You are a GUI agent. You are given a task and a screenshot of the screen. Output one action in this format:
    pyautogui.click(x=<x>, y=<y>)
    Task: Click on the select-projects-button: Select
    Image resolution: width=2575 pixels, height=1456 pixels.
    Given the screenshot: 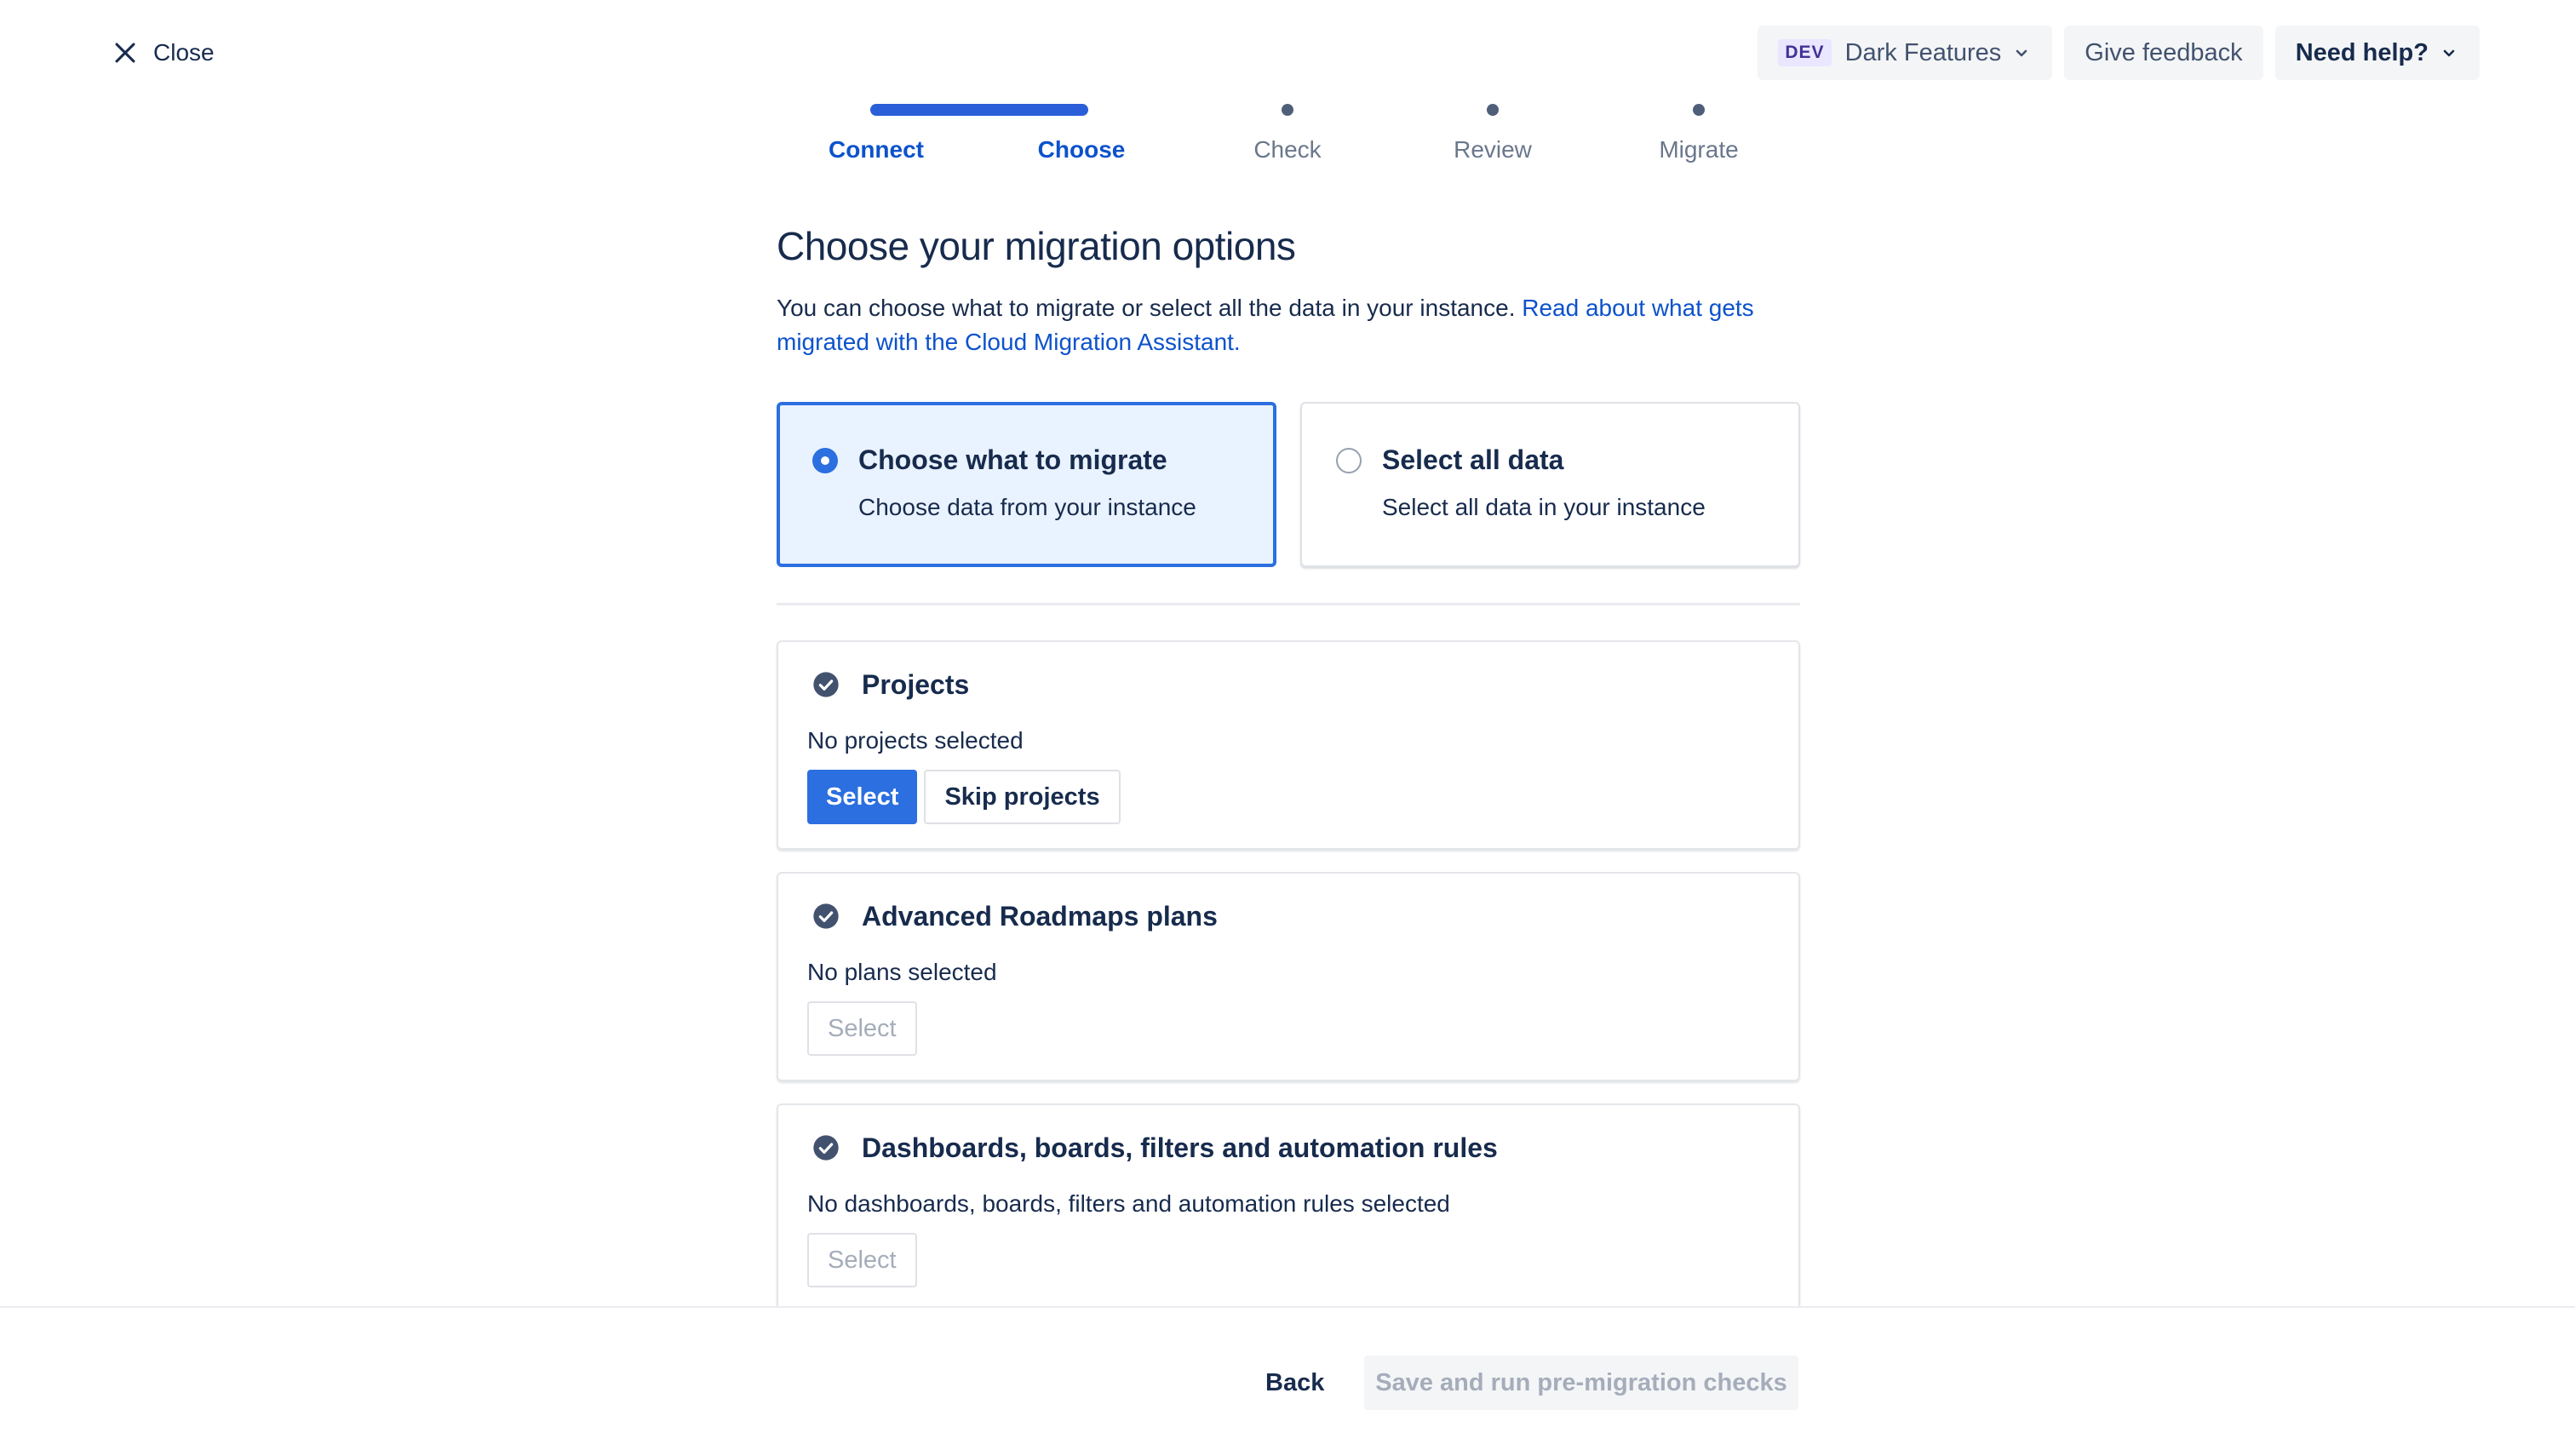 What is the action you would take?
    pyautogui.click(x=862, y=797)
    